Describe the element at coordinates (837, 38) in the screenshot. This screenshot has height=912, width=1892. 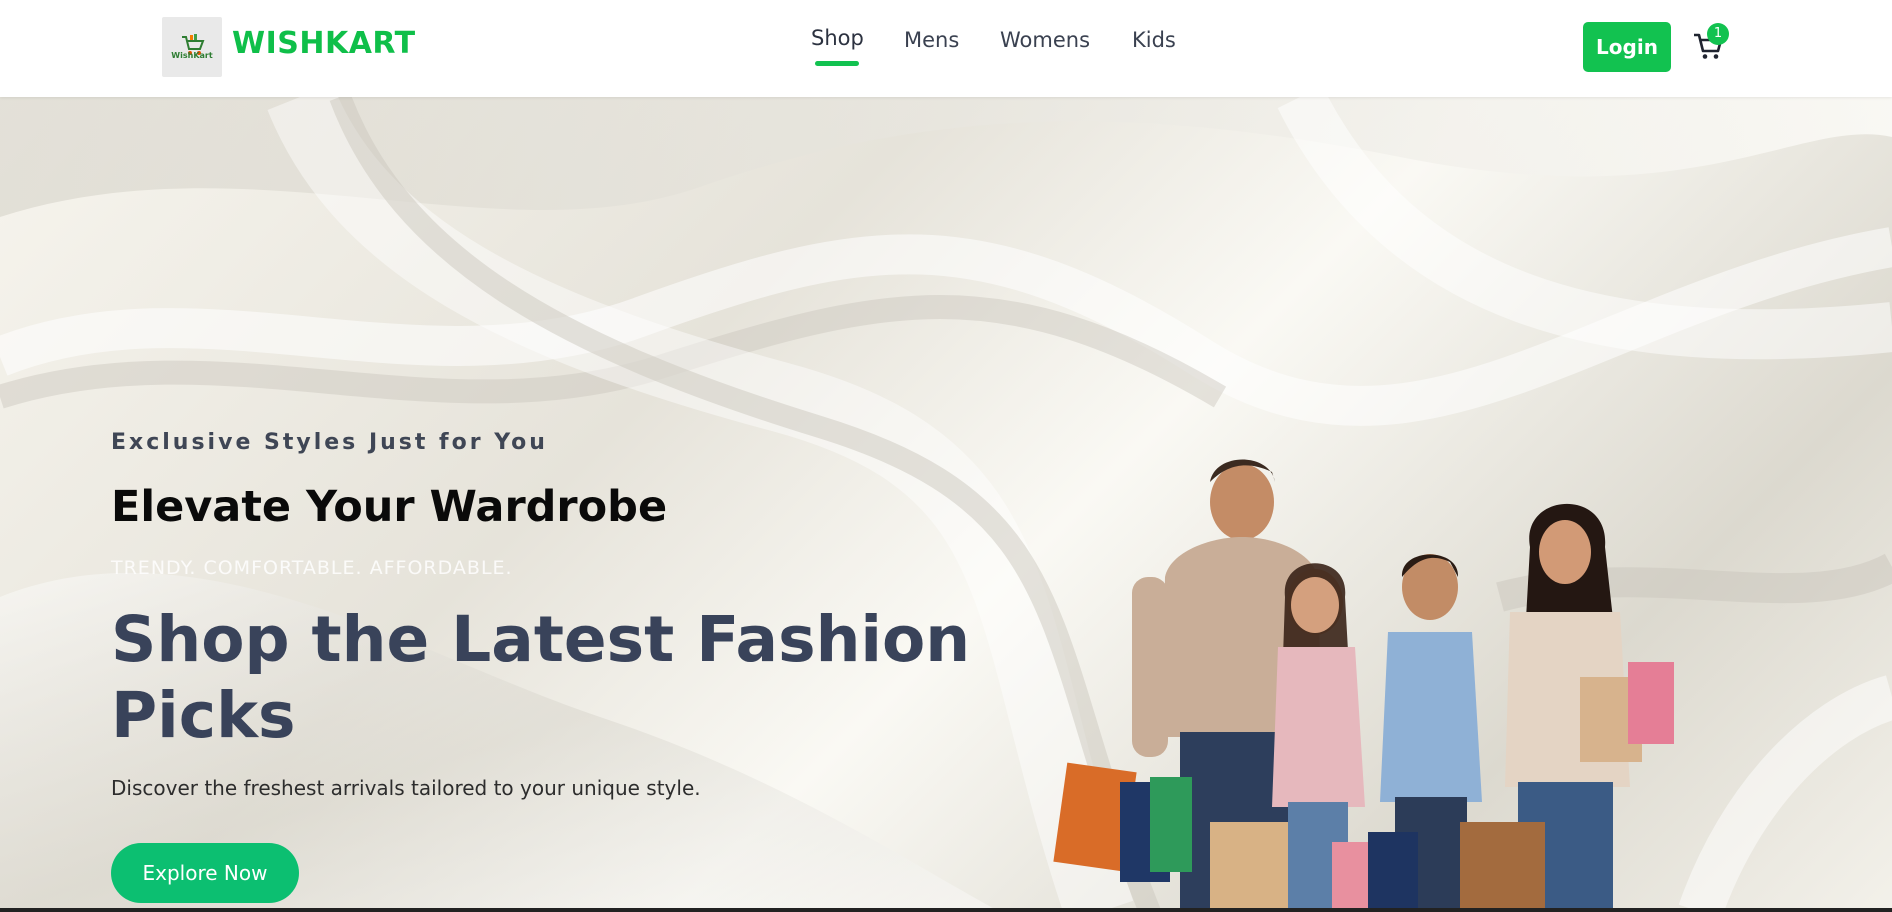
I see `nav-shop: Shop` at that location.